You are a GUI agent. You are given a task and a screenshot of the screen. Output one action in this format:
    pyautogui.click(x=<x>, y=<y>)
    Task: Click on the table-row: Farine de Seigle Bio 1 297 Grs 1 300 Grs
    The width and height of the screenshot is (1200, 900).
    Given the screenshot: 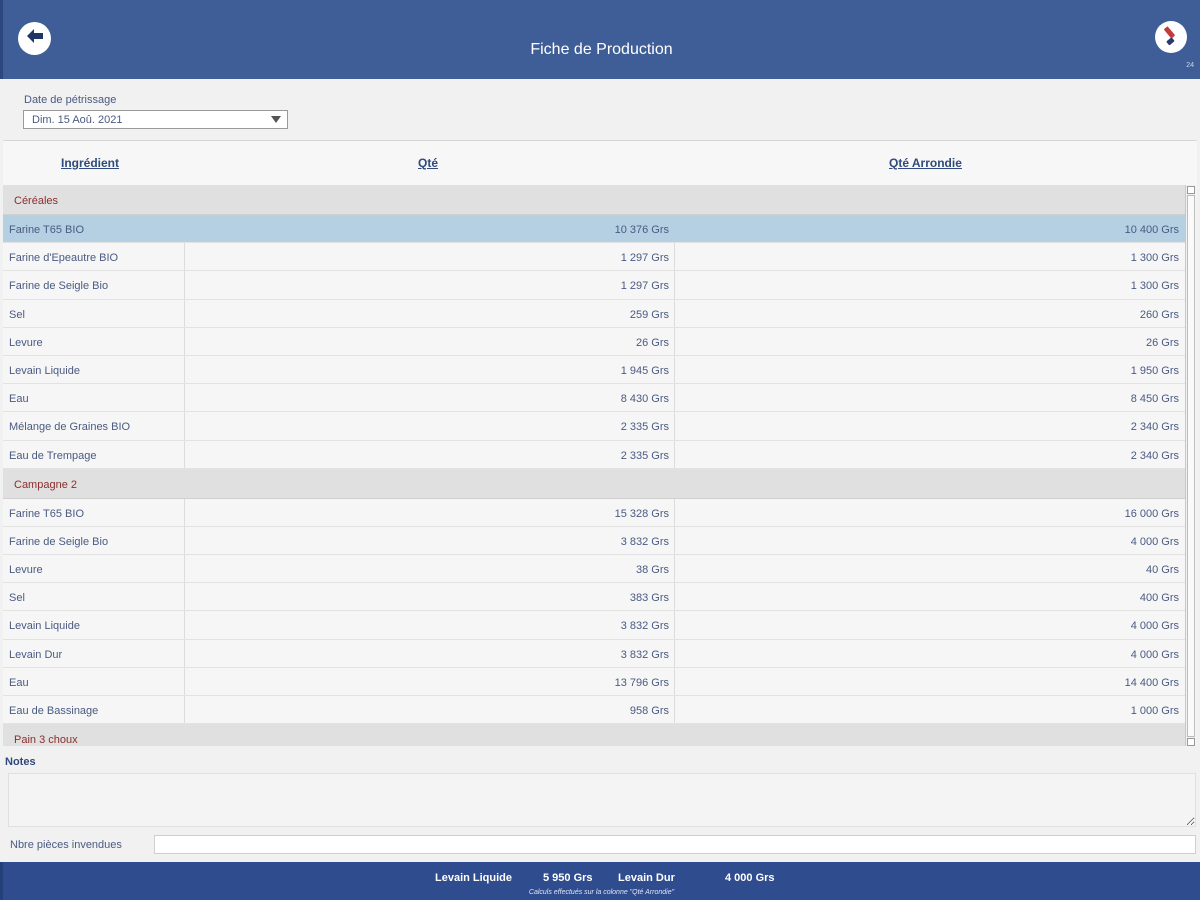 What is the action you would take?
    pyautogui.click(x=594, y=285)
    